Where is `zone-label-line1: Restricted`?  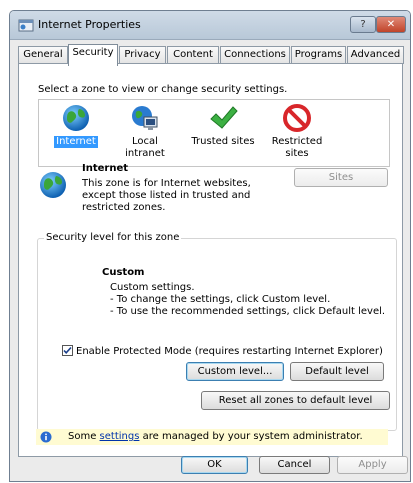 zone-label-line1: Restricted is located at coordinates (297, 141).